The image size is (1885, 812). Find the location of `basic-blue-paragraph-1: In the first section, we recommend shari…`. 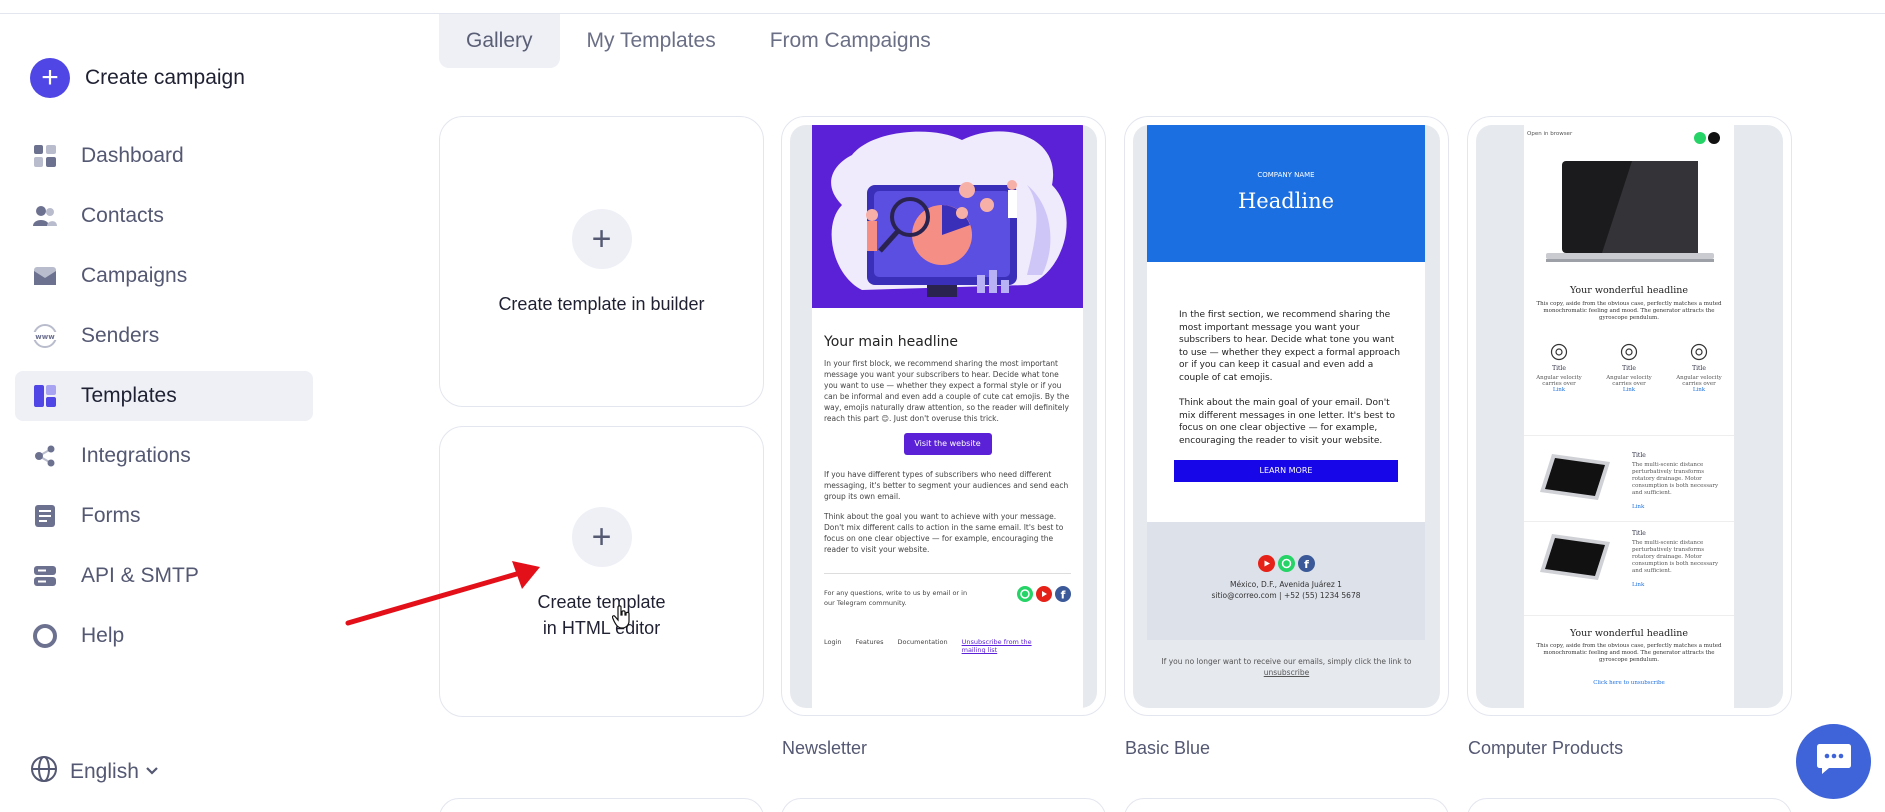

basic-blue-paragraph-1: In the first section, we recommend shari… is located at coordinates (1290, 346).